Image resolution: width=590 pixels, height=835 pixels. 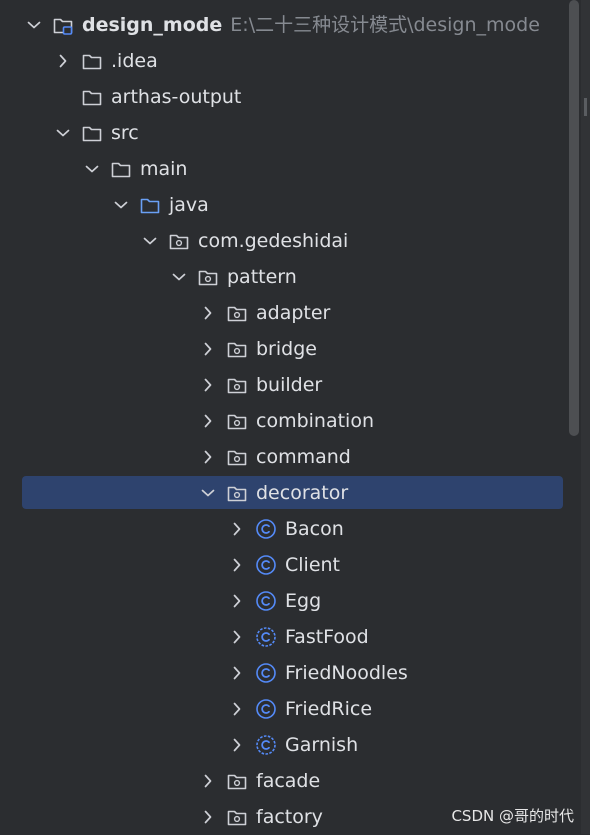 I want to click on node-name: FriedRice, so click(x=329, y=709).